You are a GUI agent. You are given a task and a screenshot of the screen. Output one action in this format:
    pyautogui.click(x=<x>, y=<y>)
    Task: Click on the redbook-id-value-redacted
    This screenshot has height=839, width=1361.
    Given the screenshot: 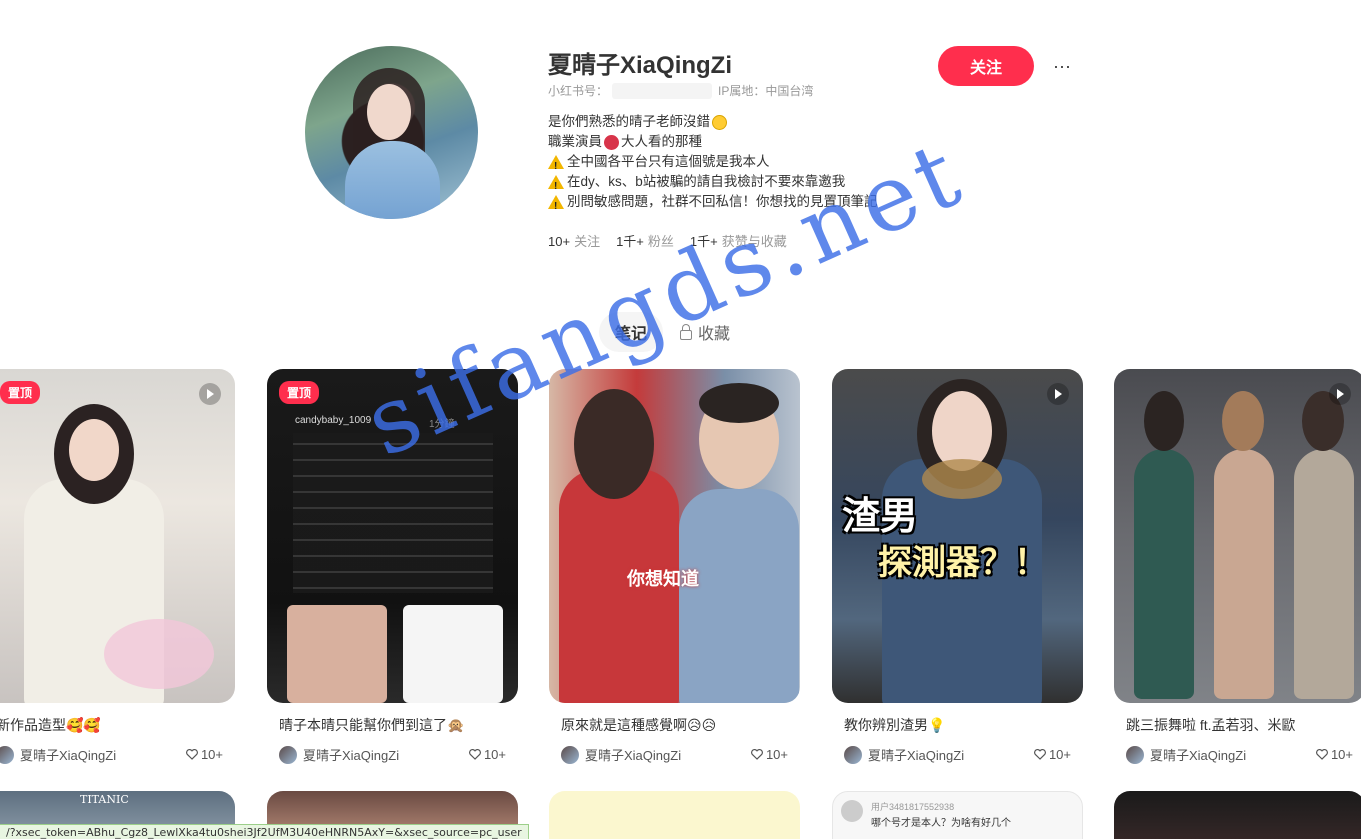 What is the action you would take?
    pyautogui.click(x=662, y=90)
    